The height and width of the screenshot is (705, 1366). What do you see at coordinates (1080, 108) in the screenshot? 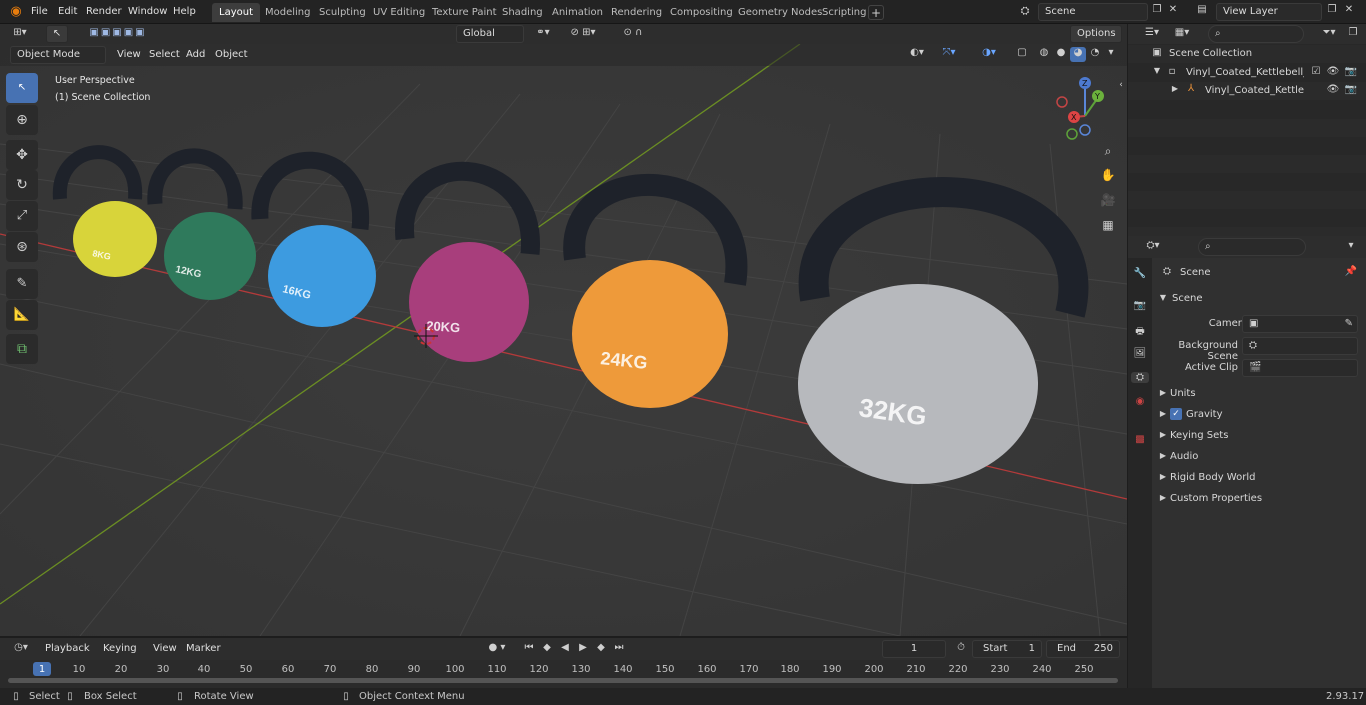
I see `navigation-gizmo: Z Y X` at bounding box center [1080, 108].